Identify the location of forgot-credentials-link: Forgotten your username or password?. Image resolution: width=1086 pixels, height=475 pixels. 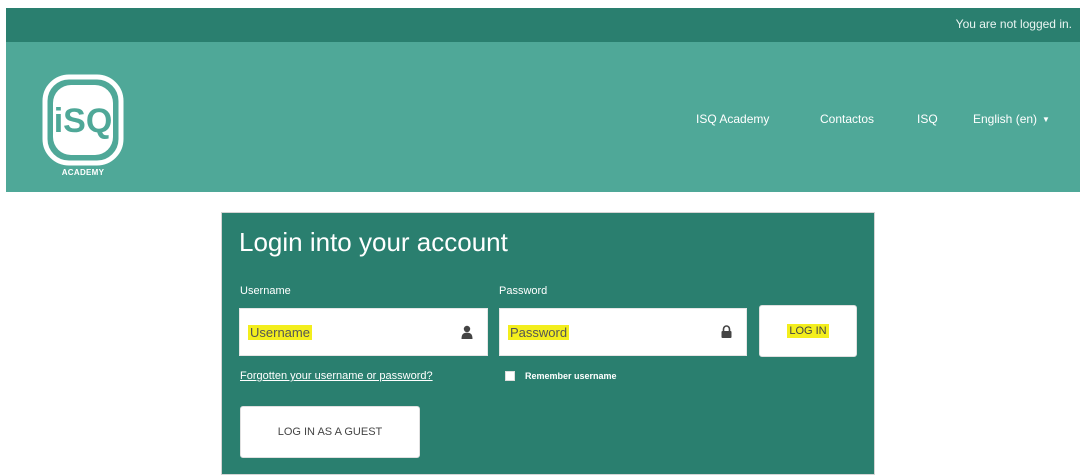
(336, 376).